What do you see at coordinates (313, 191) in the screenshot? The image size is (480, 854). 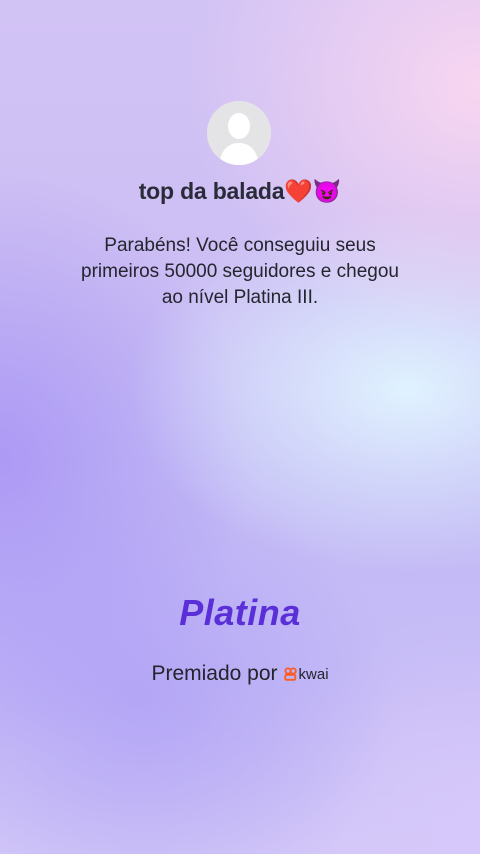 I see `username-emojis: ❤️😈` at bounding box center [313, 191].